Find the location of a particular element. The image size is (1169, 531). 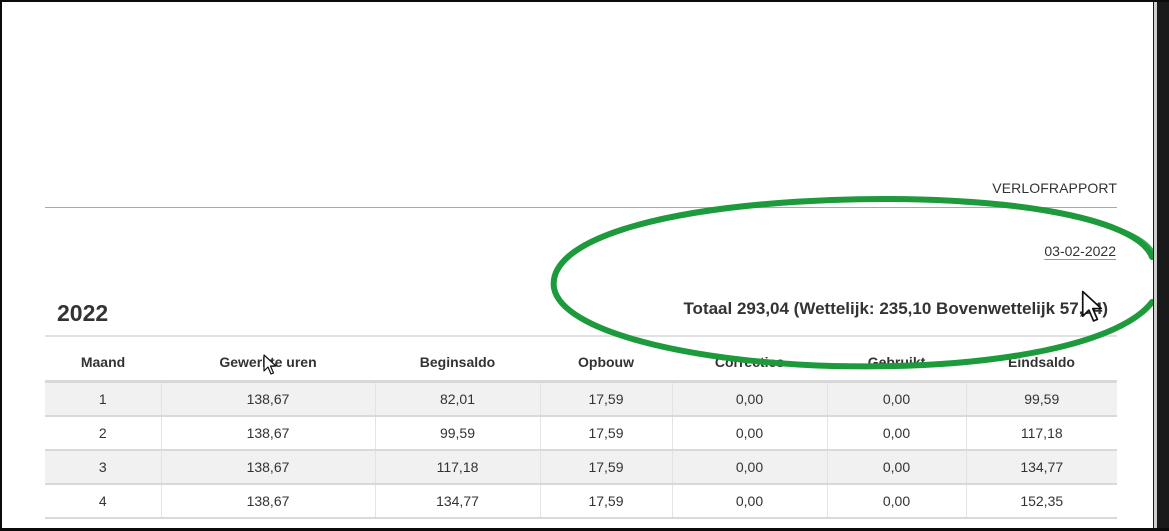

cell-eindsaldo: 99,59 is located at coordinates (1041, 399).